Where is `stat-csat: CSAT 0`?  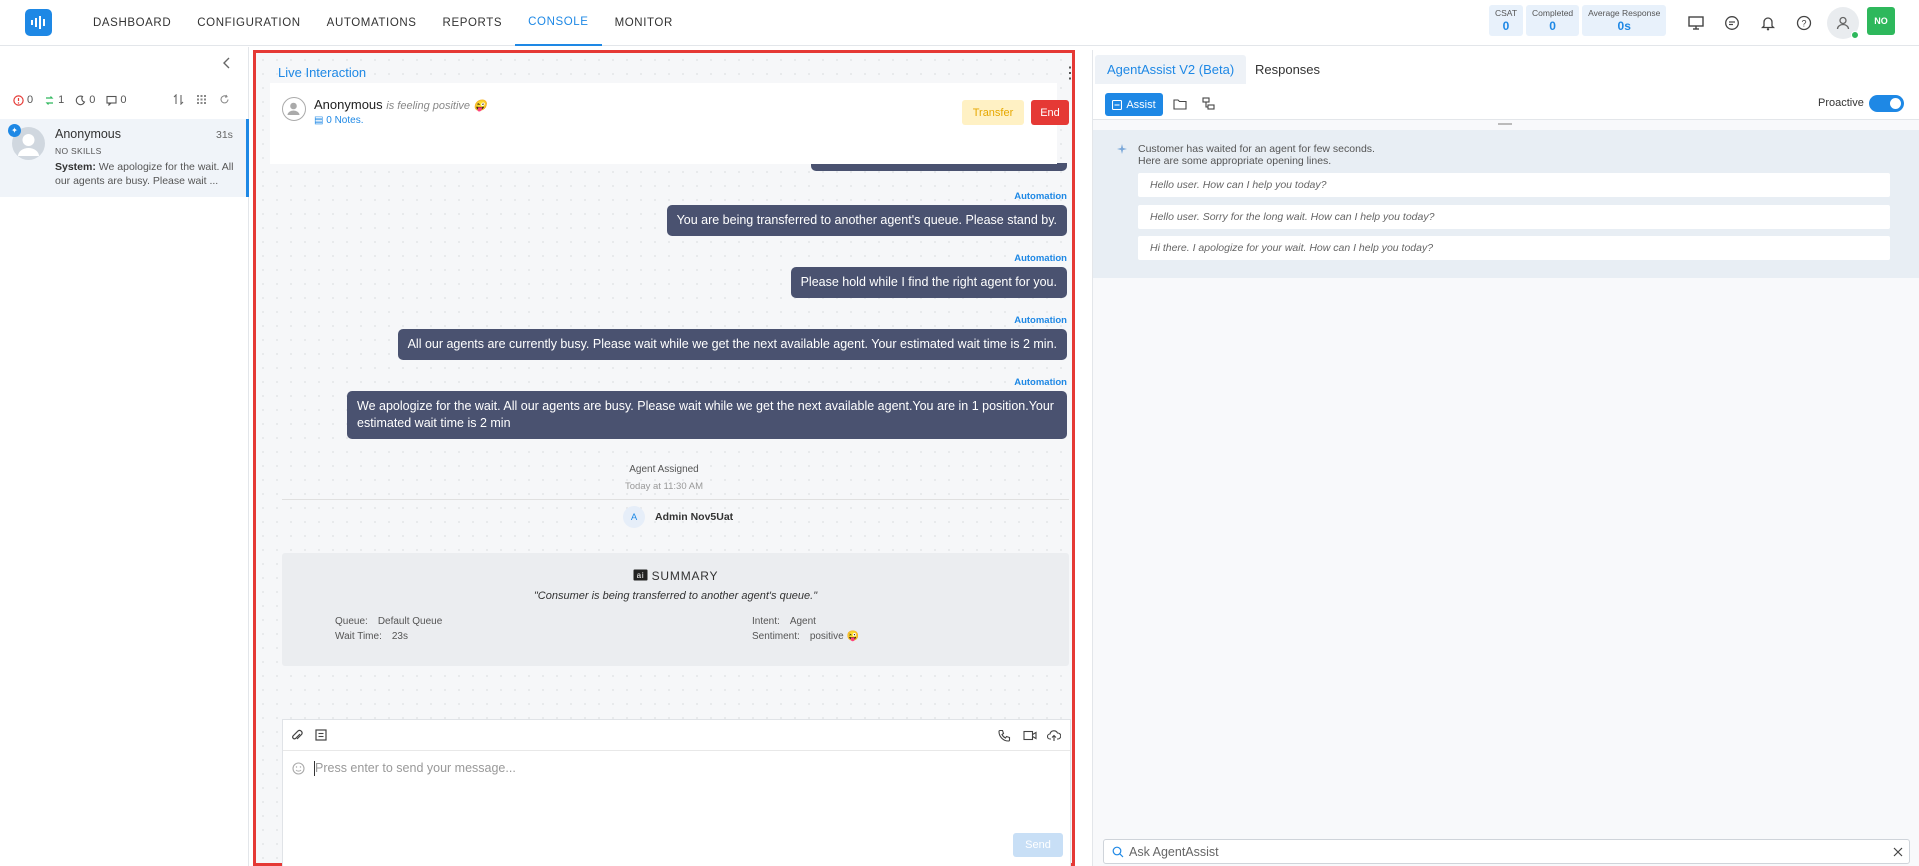
stat-csat: CSAT 0 is located at coordinates (1506, 20).